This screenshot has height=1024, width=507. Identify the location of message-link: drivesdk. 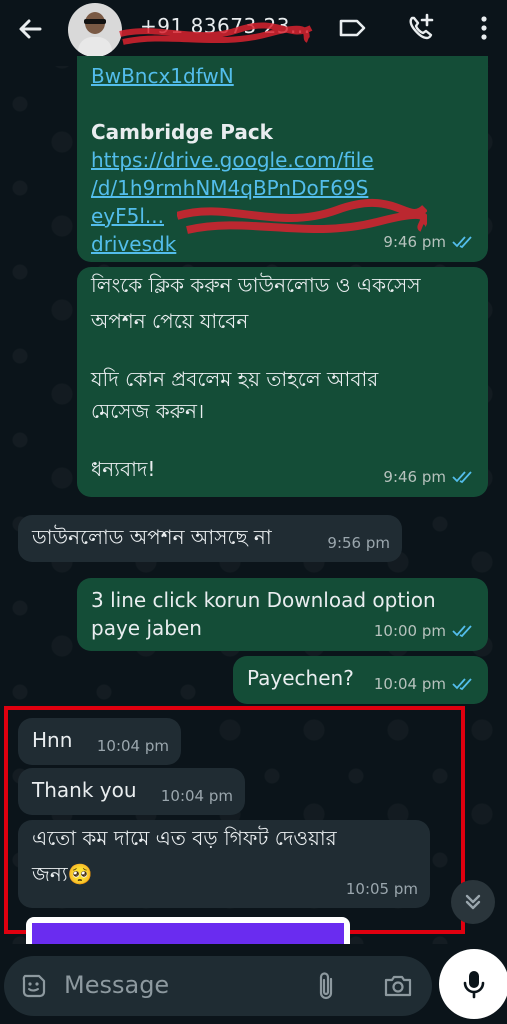
(133, 244).